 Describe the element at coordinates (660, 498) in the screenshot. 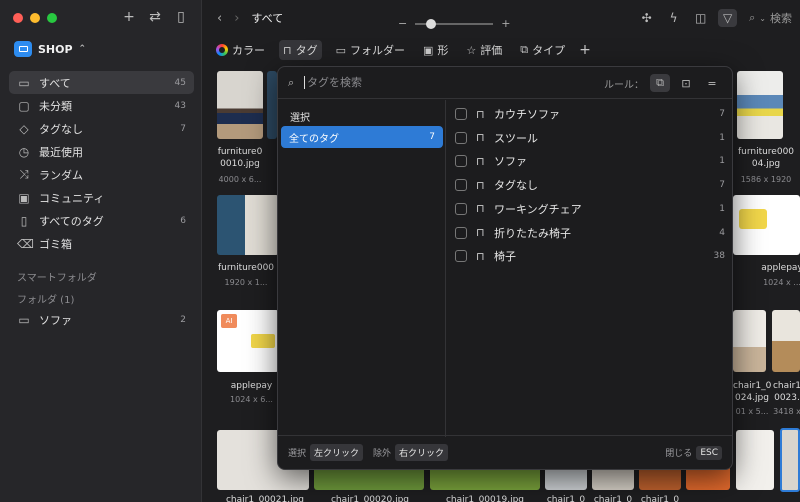

I see `file-name: chair1_0` at that location.